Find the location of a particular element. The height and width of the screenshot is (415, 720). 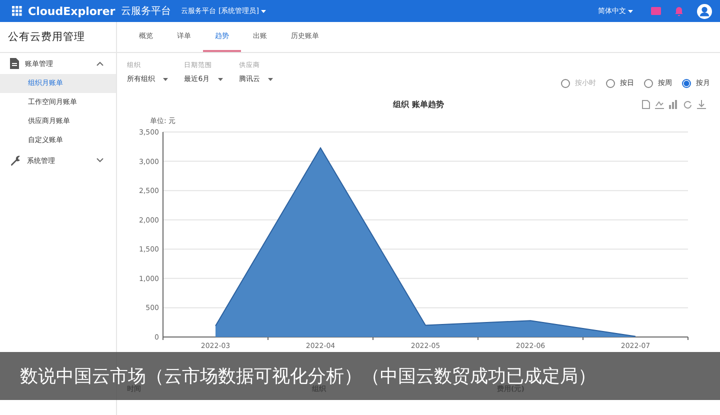

bar-chart-icon is located at coordinates (673, 104).